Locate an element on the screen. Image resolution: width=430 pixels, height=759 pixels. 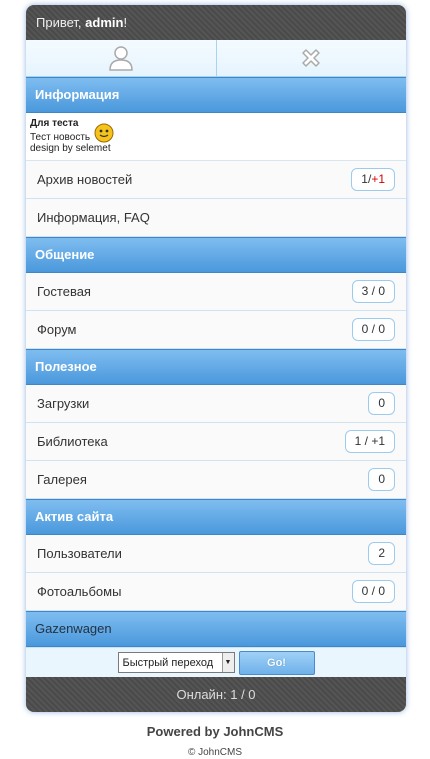
news-title: Для теста is located at coordinates (54, 123).